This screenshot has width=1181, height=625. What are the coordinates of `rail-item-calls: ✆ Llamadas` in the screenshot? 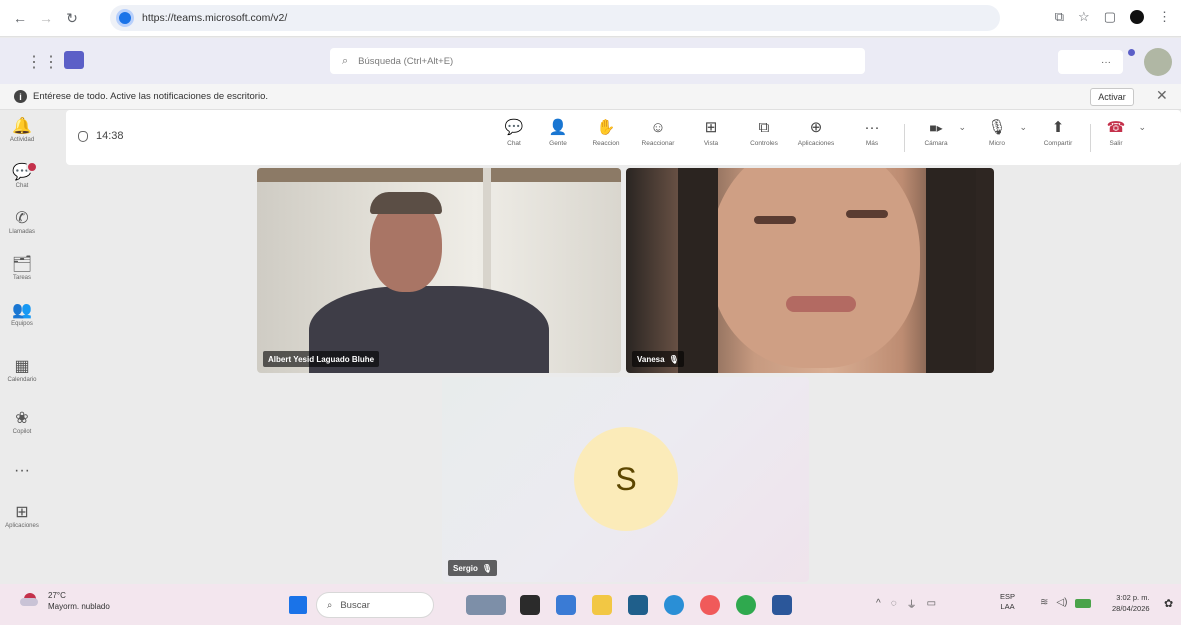 It's located at (22, 222).